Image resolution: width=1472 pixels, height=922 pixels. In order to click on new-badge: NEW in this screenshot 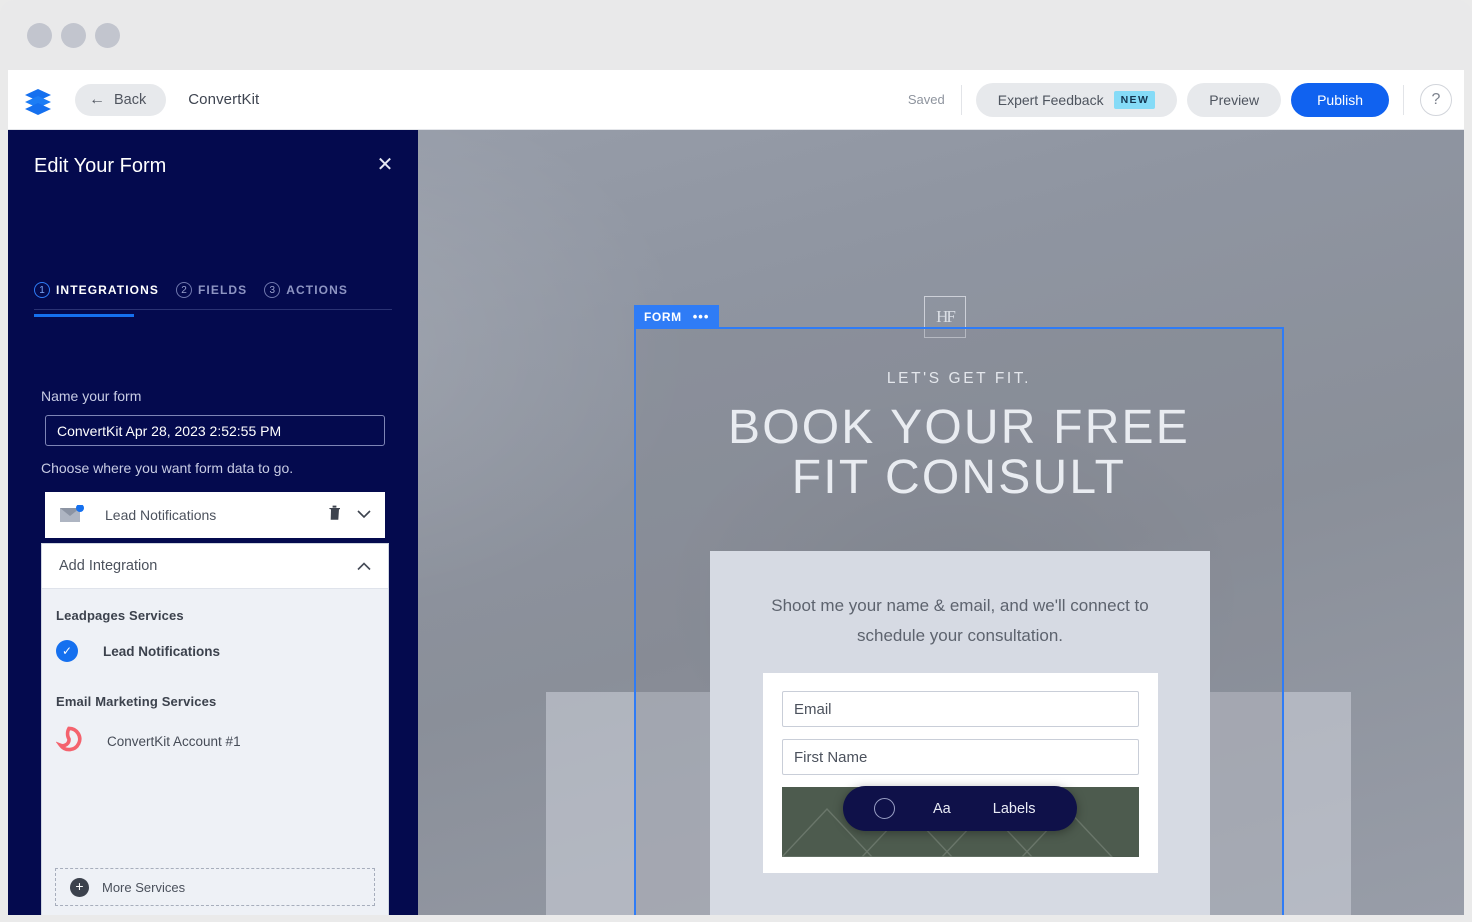, I will do `click(1134, 99)`.